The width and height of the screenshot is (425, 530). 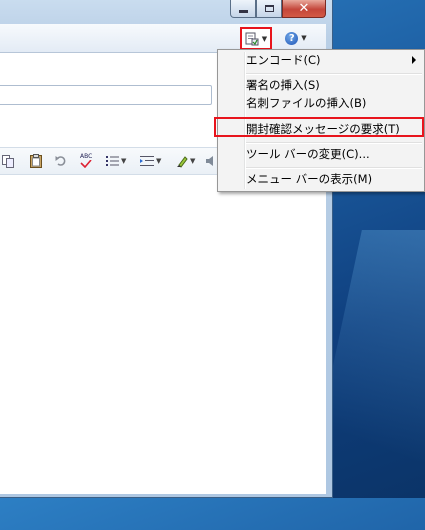 I want to click on paste-special-button, so click(x=8, y=161).